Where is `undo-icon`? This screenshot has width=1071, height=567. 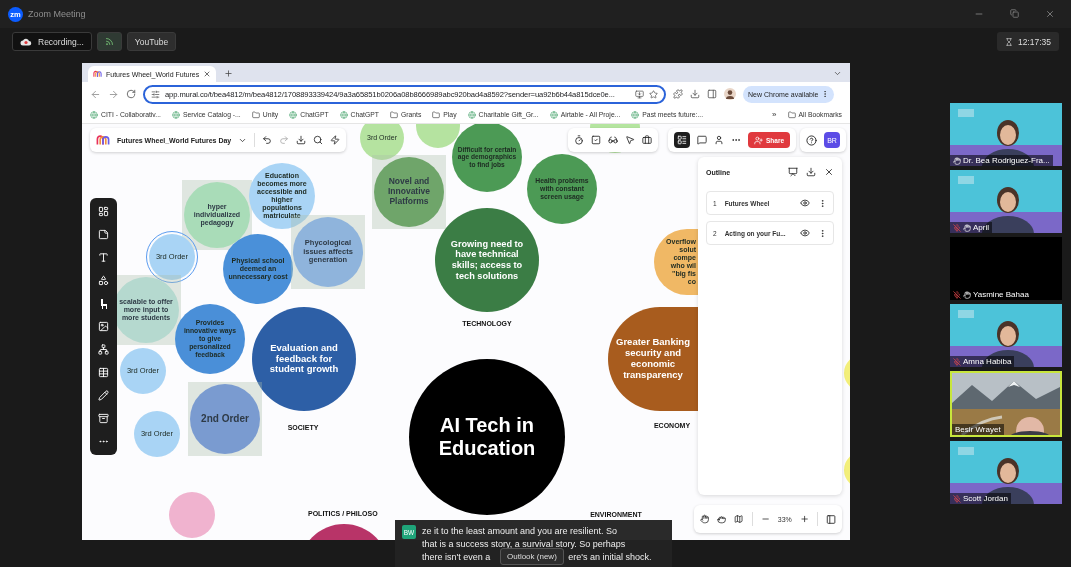
undo-icon is located at coordinates (267, 140).